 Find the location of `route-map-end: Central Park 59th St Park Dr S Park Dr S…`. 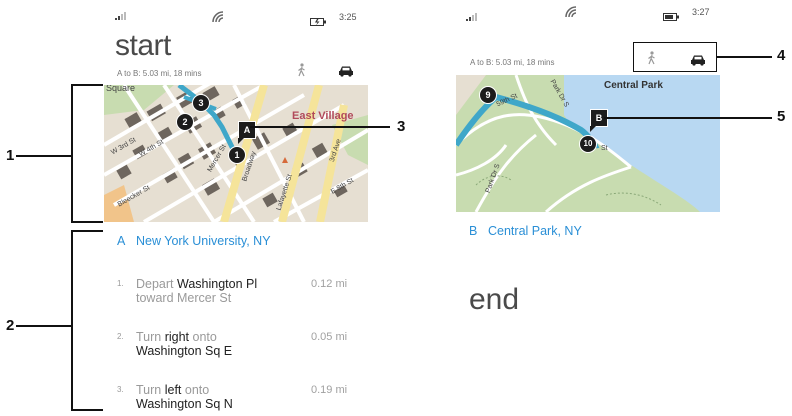

route-map-end: Central Park 59th St Park Dr S Park Dr S… is located at coordinates (588, 143).